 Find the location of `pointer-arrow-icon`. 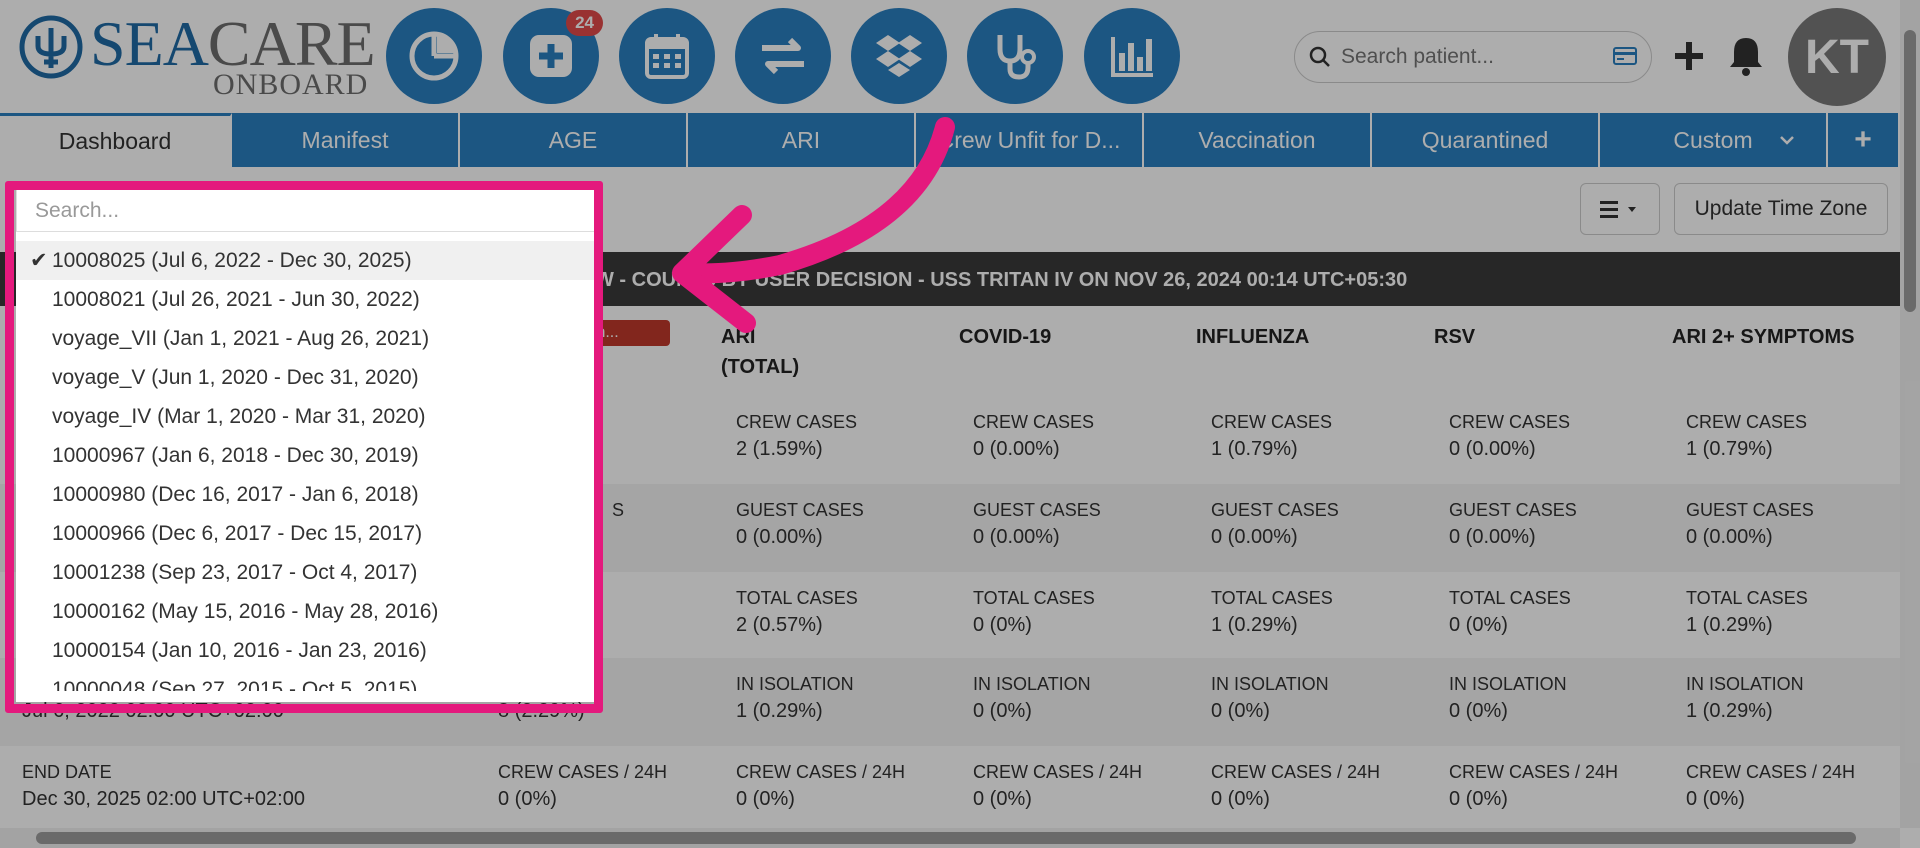

pointer-arrow-icon is located at coordinates (813, 225).